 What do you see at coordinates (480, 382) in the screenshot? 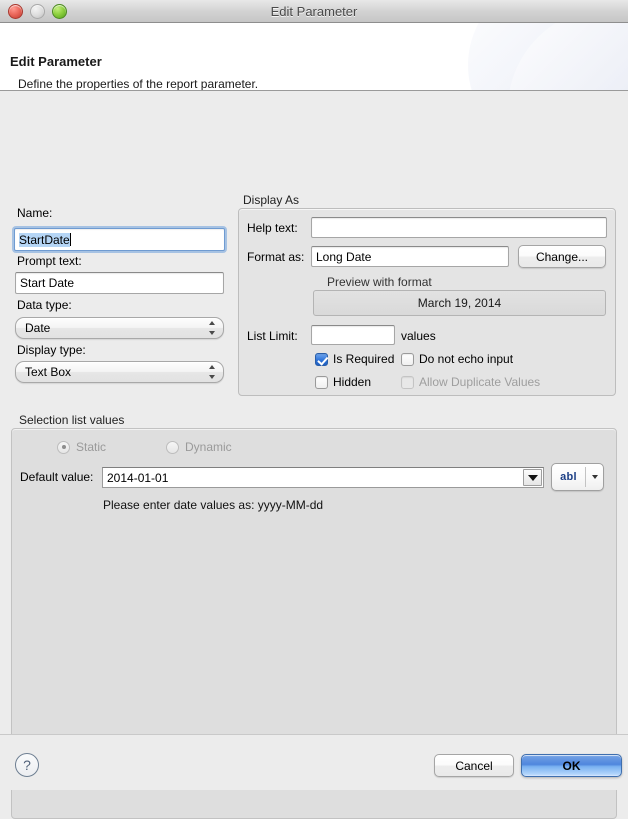
I see `checkbox-label: Allow Duplicate Values` at bounding box center [480, 382].